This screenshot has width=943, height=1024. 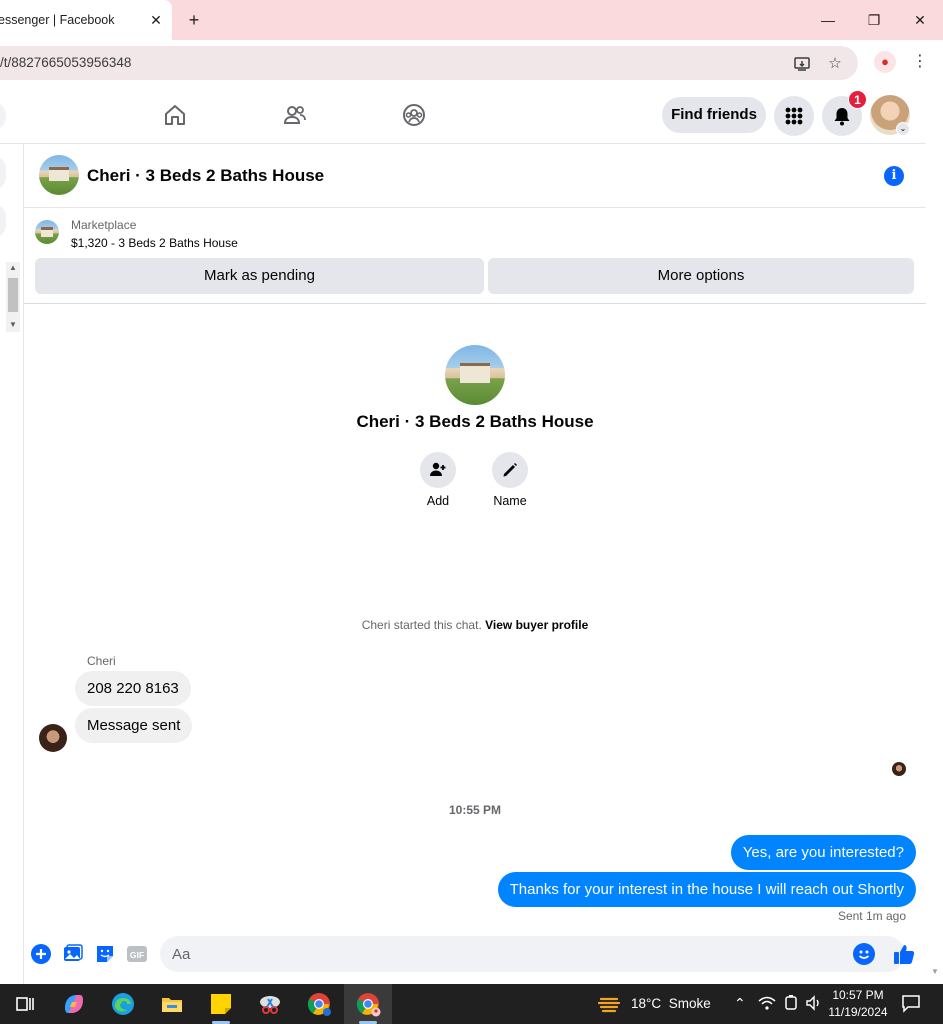 I want to click on new-tab-icon: +, so click(x=194, y=20).